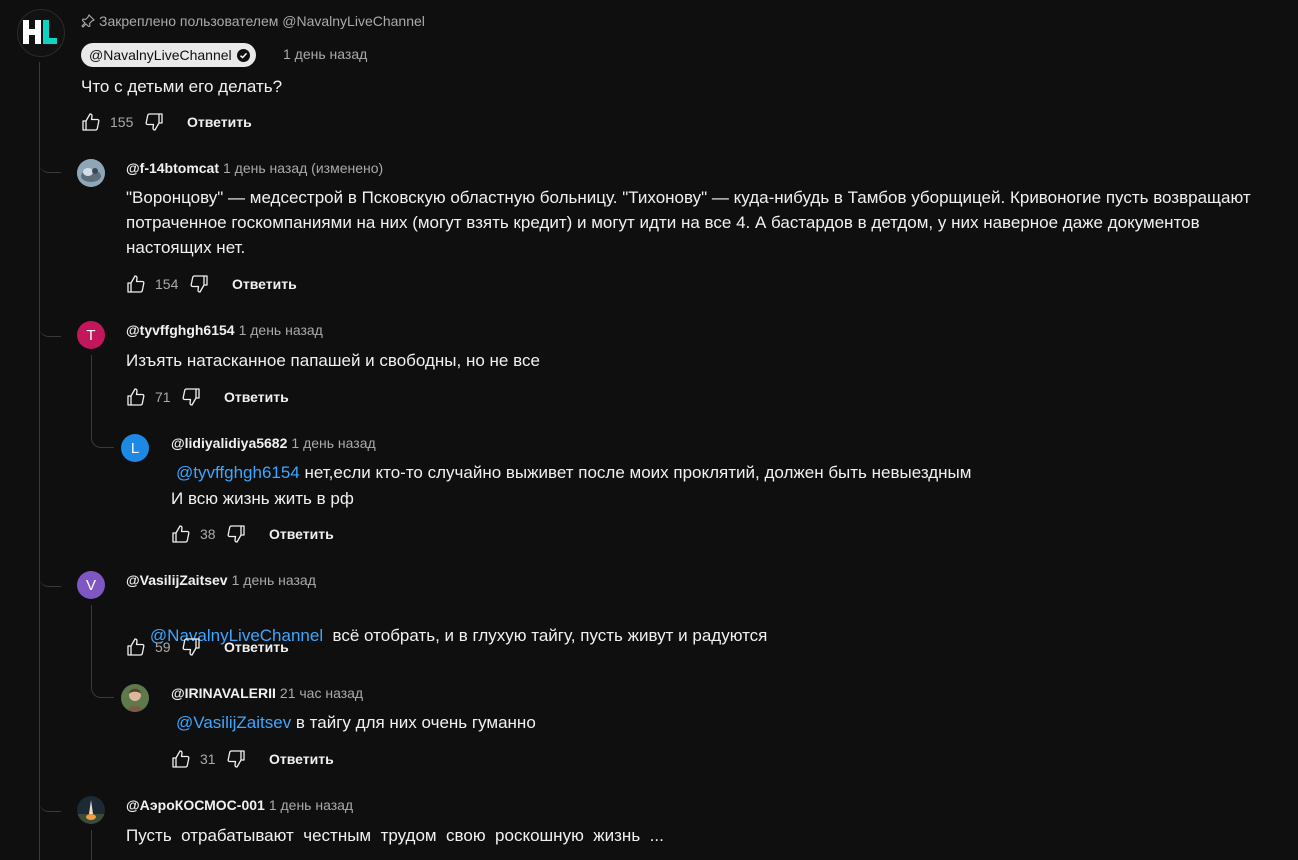  What do you see at coordinates (262, 498) in the screenshot?
I see `comment-text-line: И всю жизнь жить в рф` at bounding box center [262, 498].